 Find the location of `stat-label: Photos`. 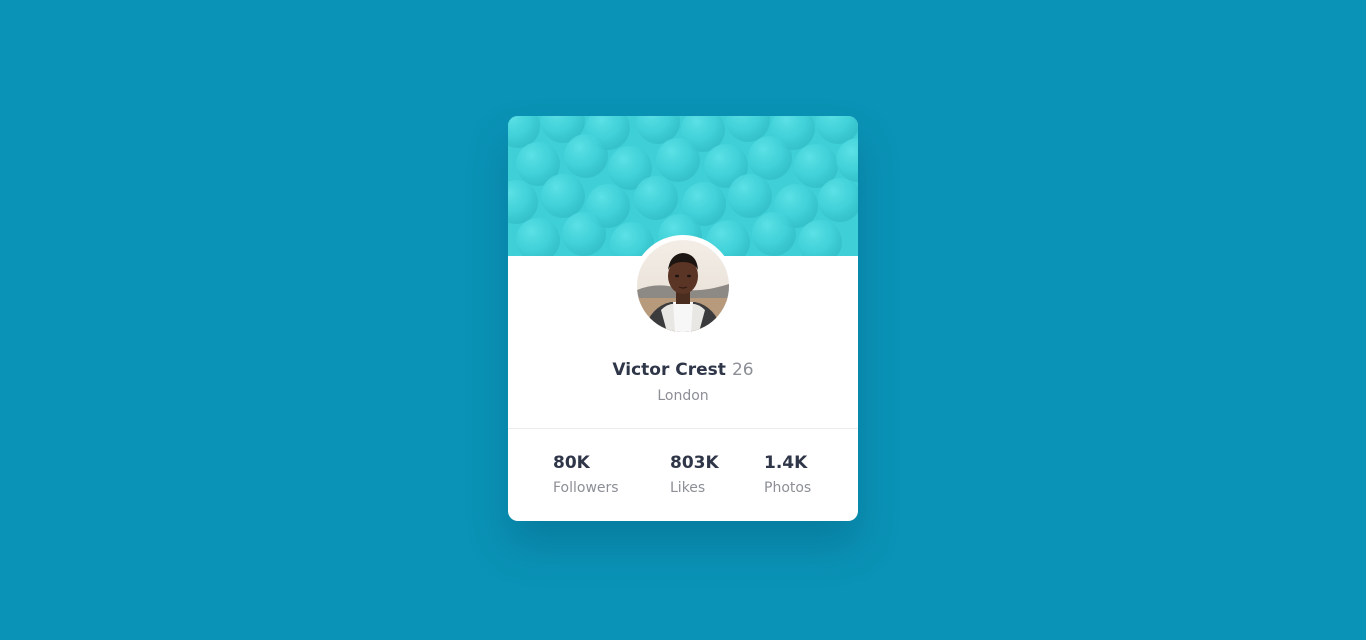

stat-label: Photos is located at coordinates (788, 488).